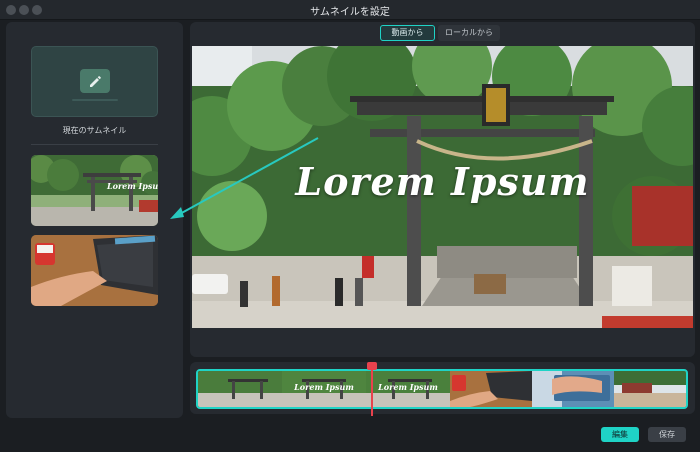  I want to click on pencil-edit-icon, so click(95, 81).